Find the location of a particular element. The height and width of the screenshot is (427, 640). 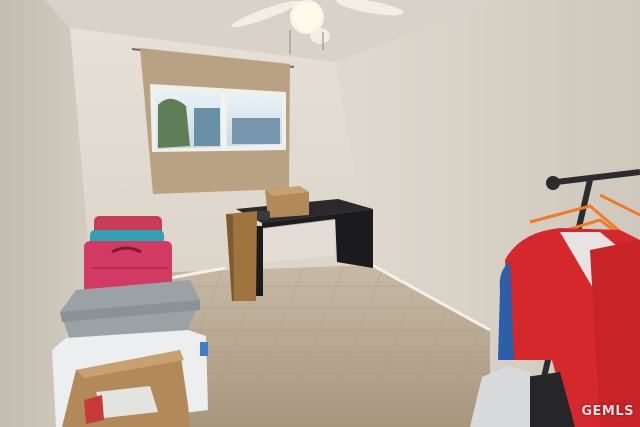

window is located at coordinates (213, 121).